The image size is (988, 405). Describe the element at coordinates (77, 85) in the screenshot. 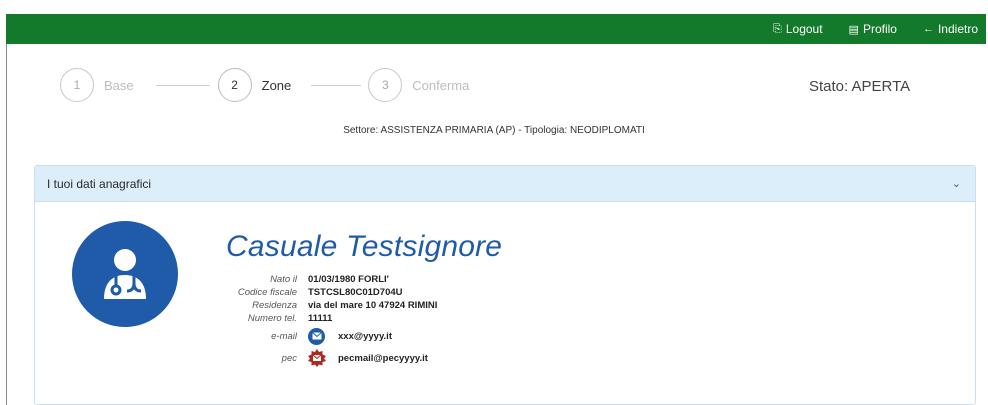

I see `step-number: 1` at that location.